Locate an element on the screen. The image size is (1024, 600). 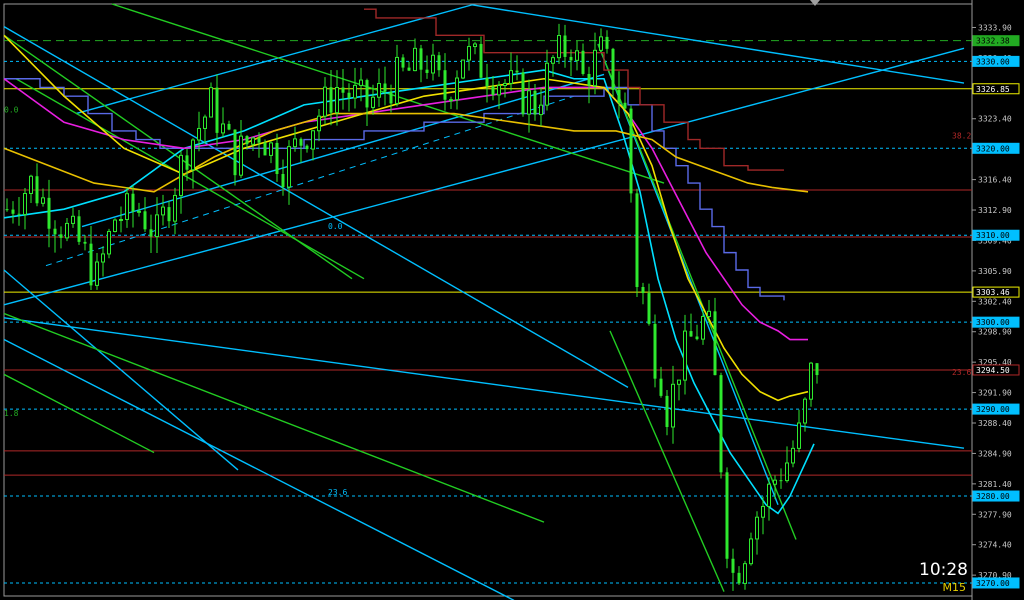
price-level-label: 3326.85 is located at coordinates (993, 89).